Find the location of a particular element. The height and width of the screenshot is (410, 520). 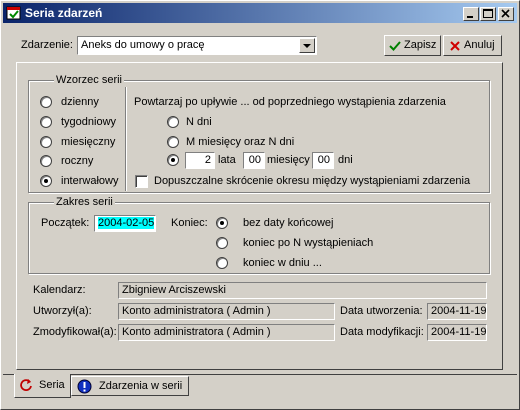

start-date-value: 2004-02-05 is located at coordinates (126, 223).